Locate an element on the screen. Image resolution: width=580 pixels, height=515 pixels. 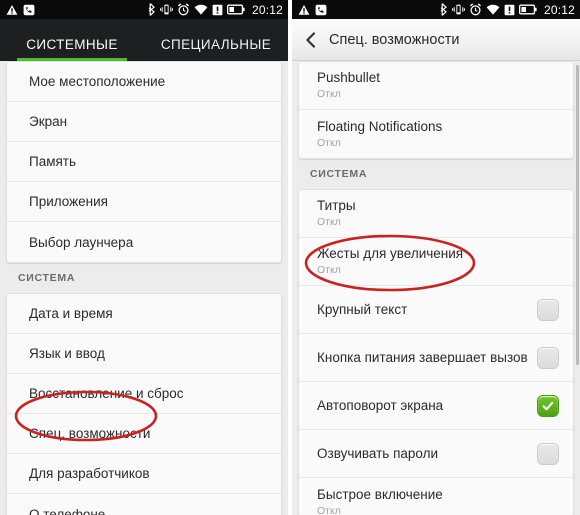
list-item-launcher-select: Выбор лаунчера is located at coordinates (144, 242).